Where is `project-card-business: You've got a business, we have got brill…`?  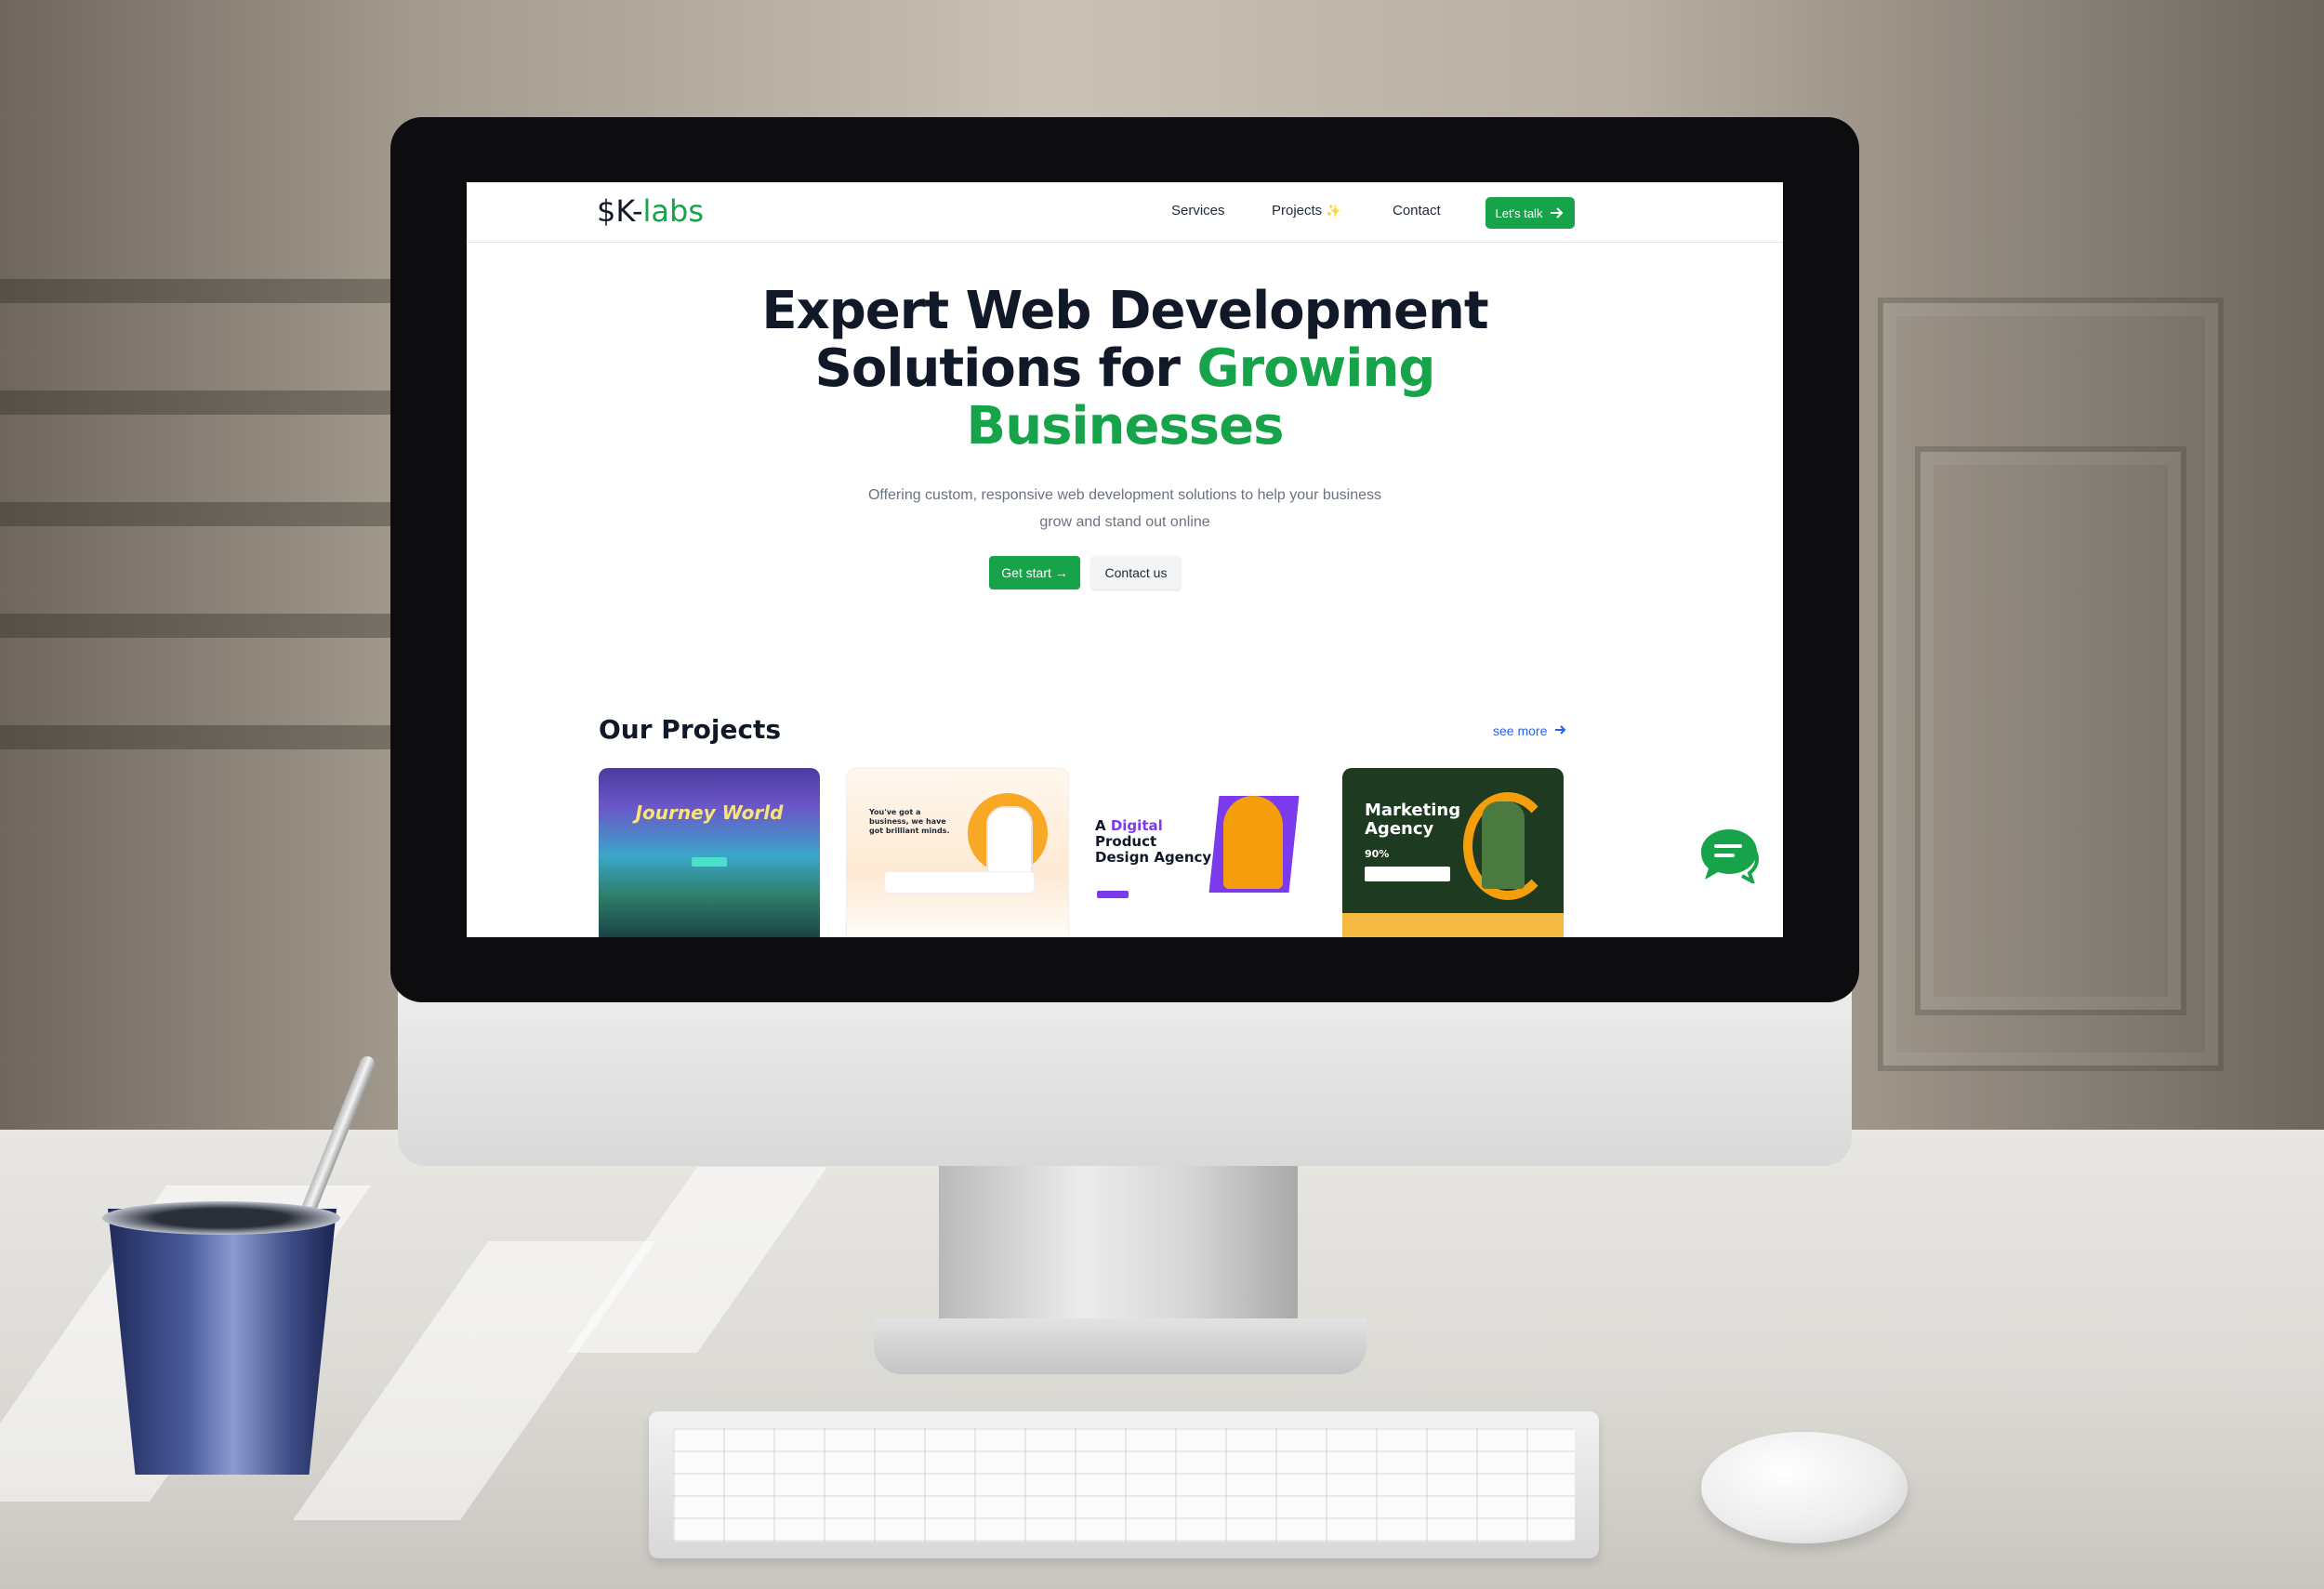 project-card-business: You've got a business, we have got brill… is located at coordinates (957, 853).